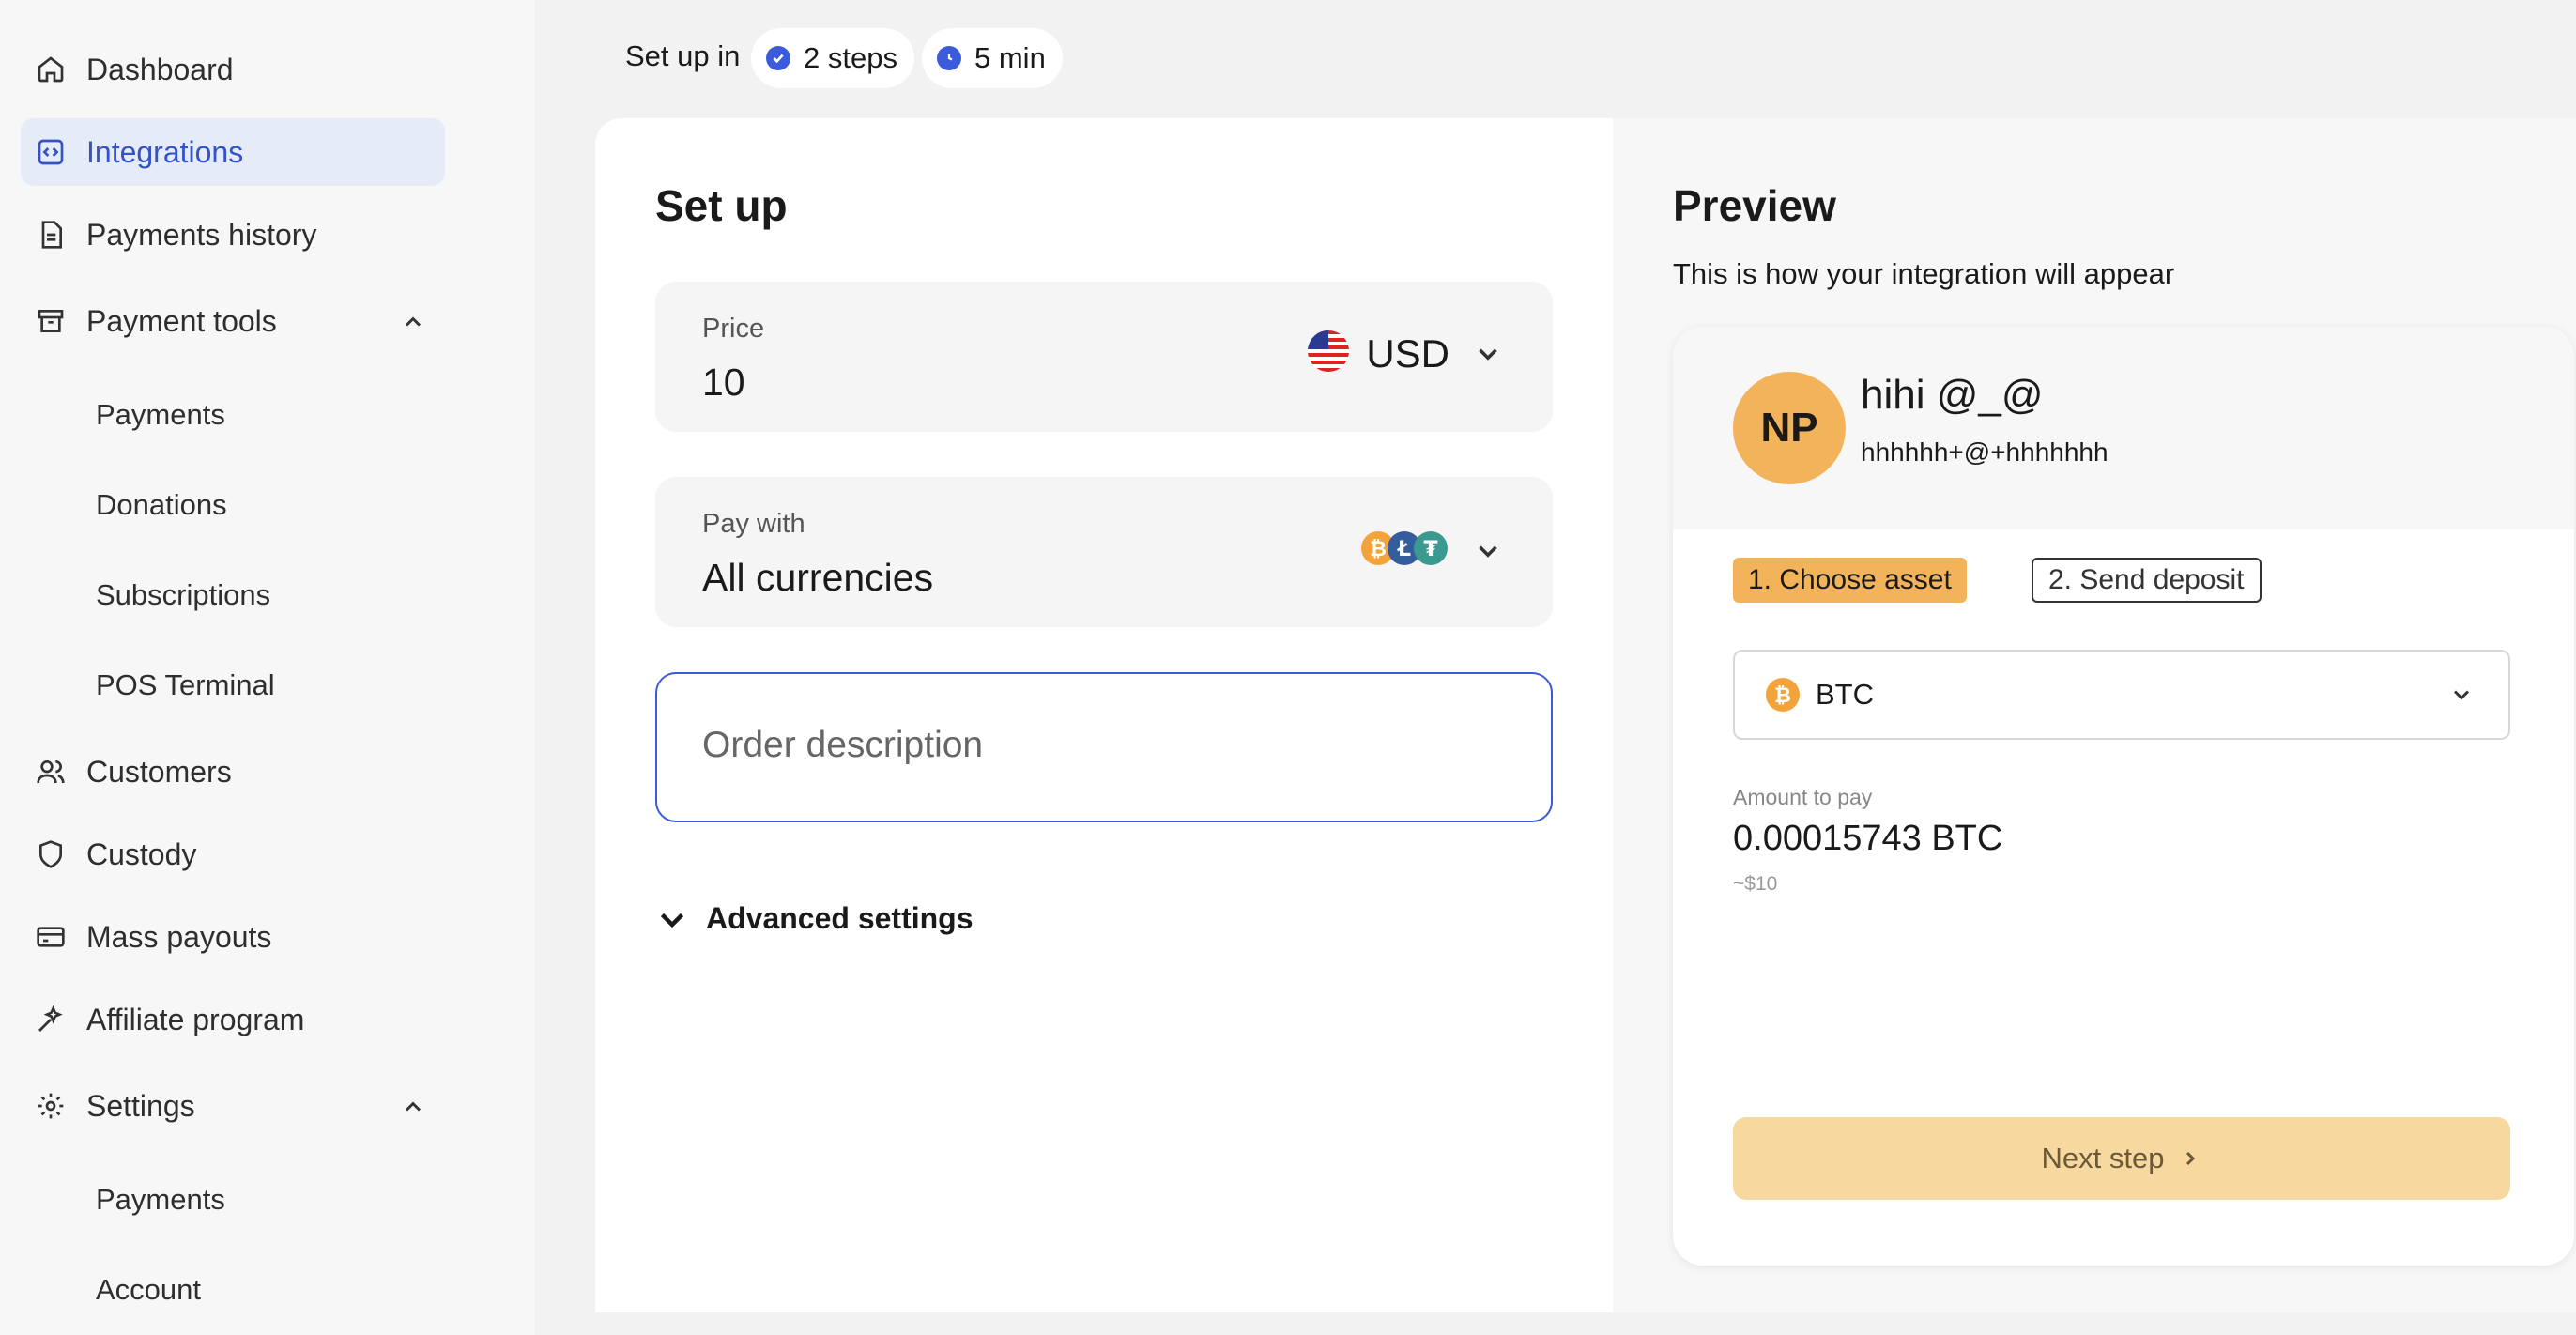 This screenshot has width=2576, height=1335. Describe the element at coordinates (159, 771) in the screenshot. I see `sidebar-item-label: Customers` at that location.